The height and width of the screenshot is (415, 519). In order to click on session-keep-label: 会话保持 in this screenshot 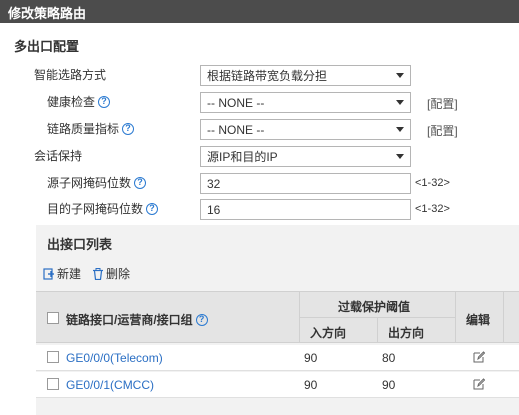, I will do `click(58, 155)`.